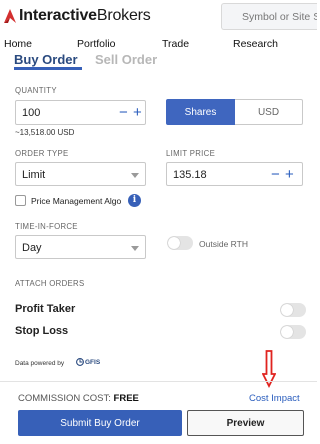  I want to click on stop-loss-toggle, so click(293, 332).